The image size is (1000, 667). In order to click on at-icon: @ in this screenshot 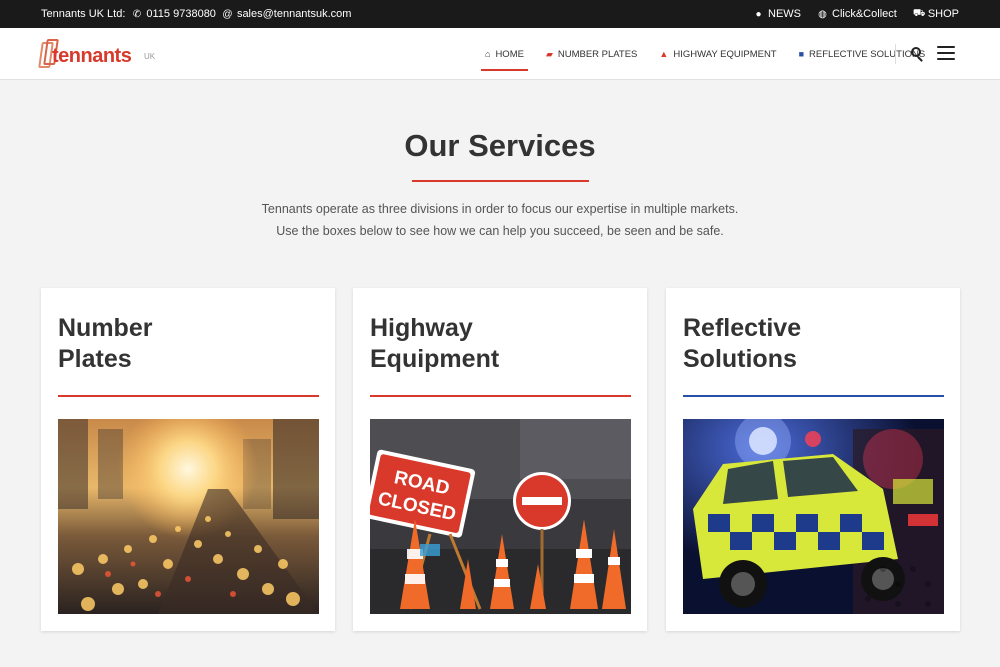, I will do `click(227, 14)`.